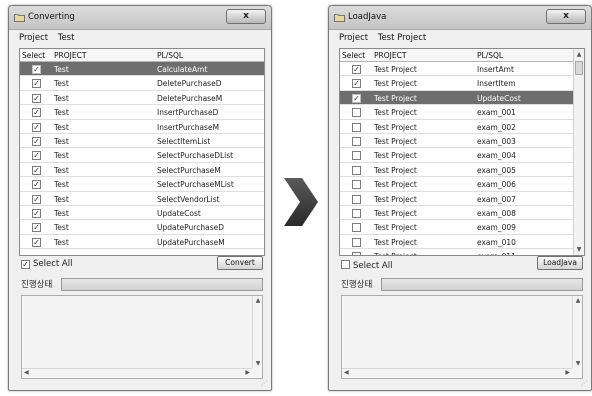 This screenshot has height=396, width=592. I want to click on table-row: ✓ Test InsertPurchaseM, so click(142, 127).